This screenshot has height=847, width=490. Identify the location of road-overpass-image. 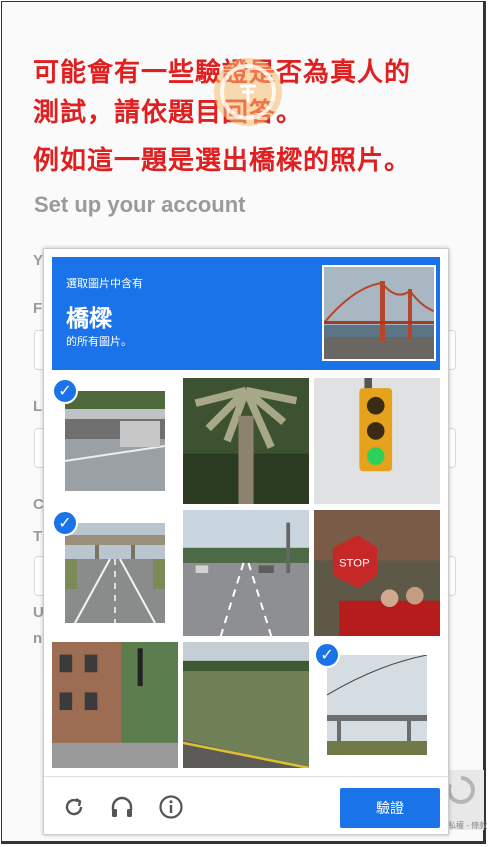
(115, 573).